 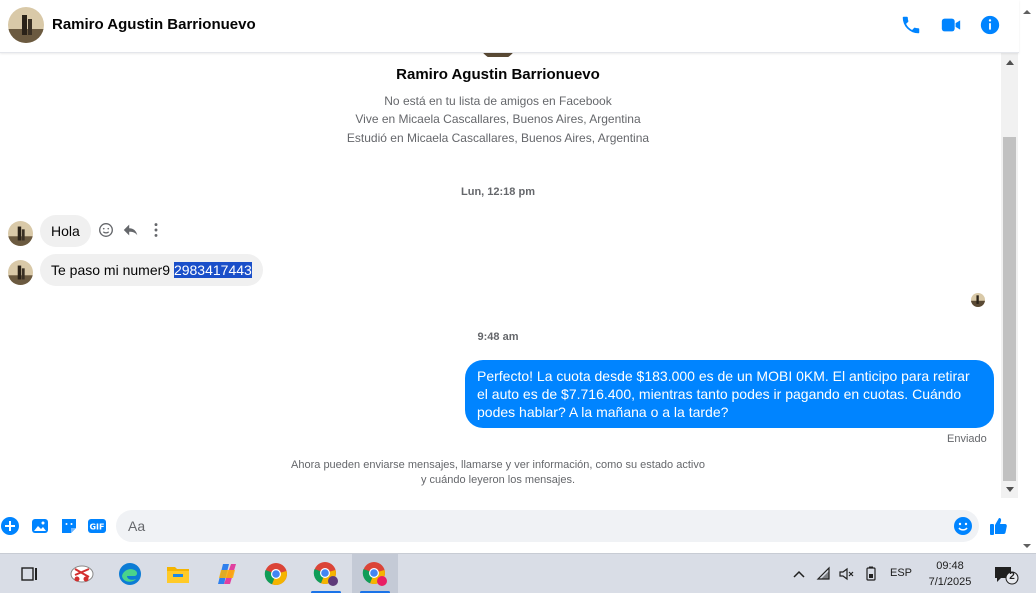 What do you see at coordinates (1009, 489) in the screenshot?
I see `scroll-down-arrow-icon` at bounding box center [1009, 489].